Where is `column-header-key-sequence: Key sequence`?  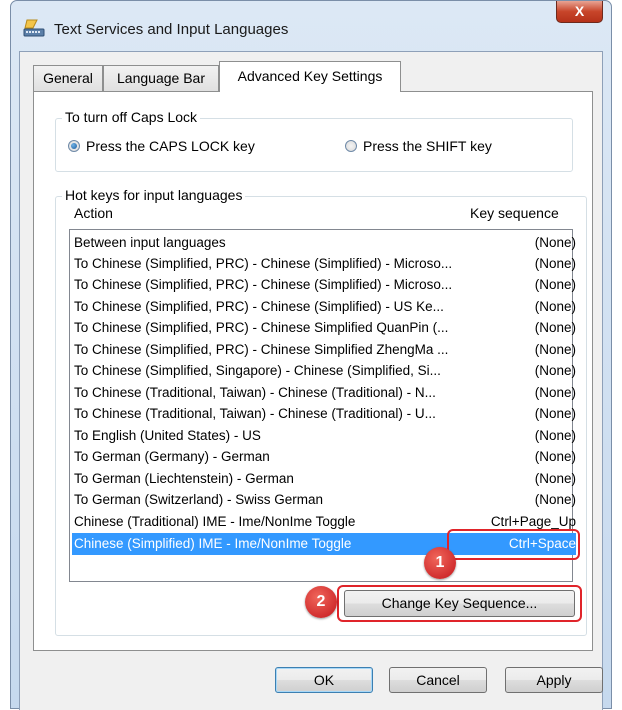
column-header-key-sequence: Key sequence is located at coordinates (514, 213).